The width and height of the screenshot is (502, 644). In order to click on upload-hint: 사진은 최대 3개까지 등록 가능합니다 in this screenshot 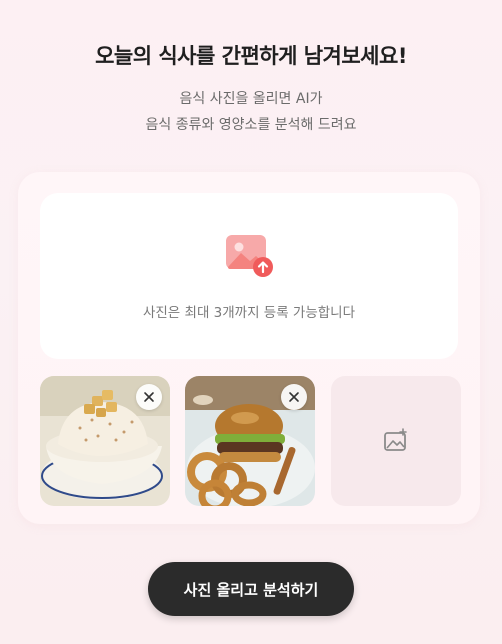, I will do `click(249, 313)`.